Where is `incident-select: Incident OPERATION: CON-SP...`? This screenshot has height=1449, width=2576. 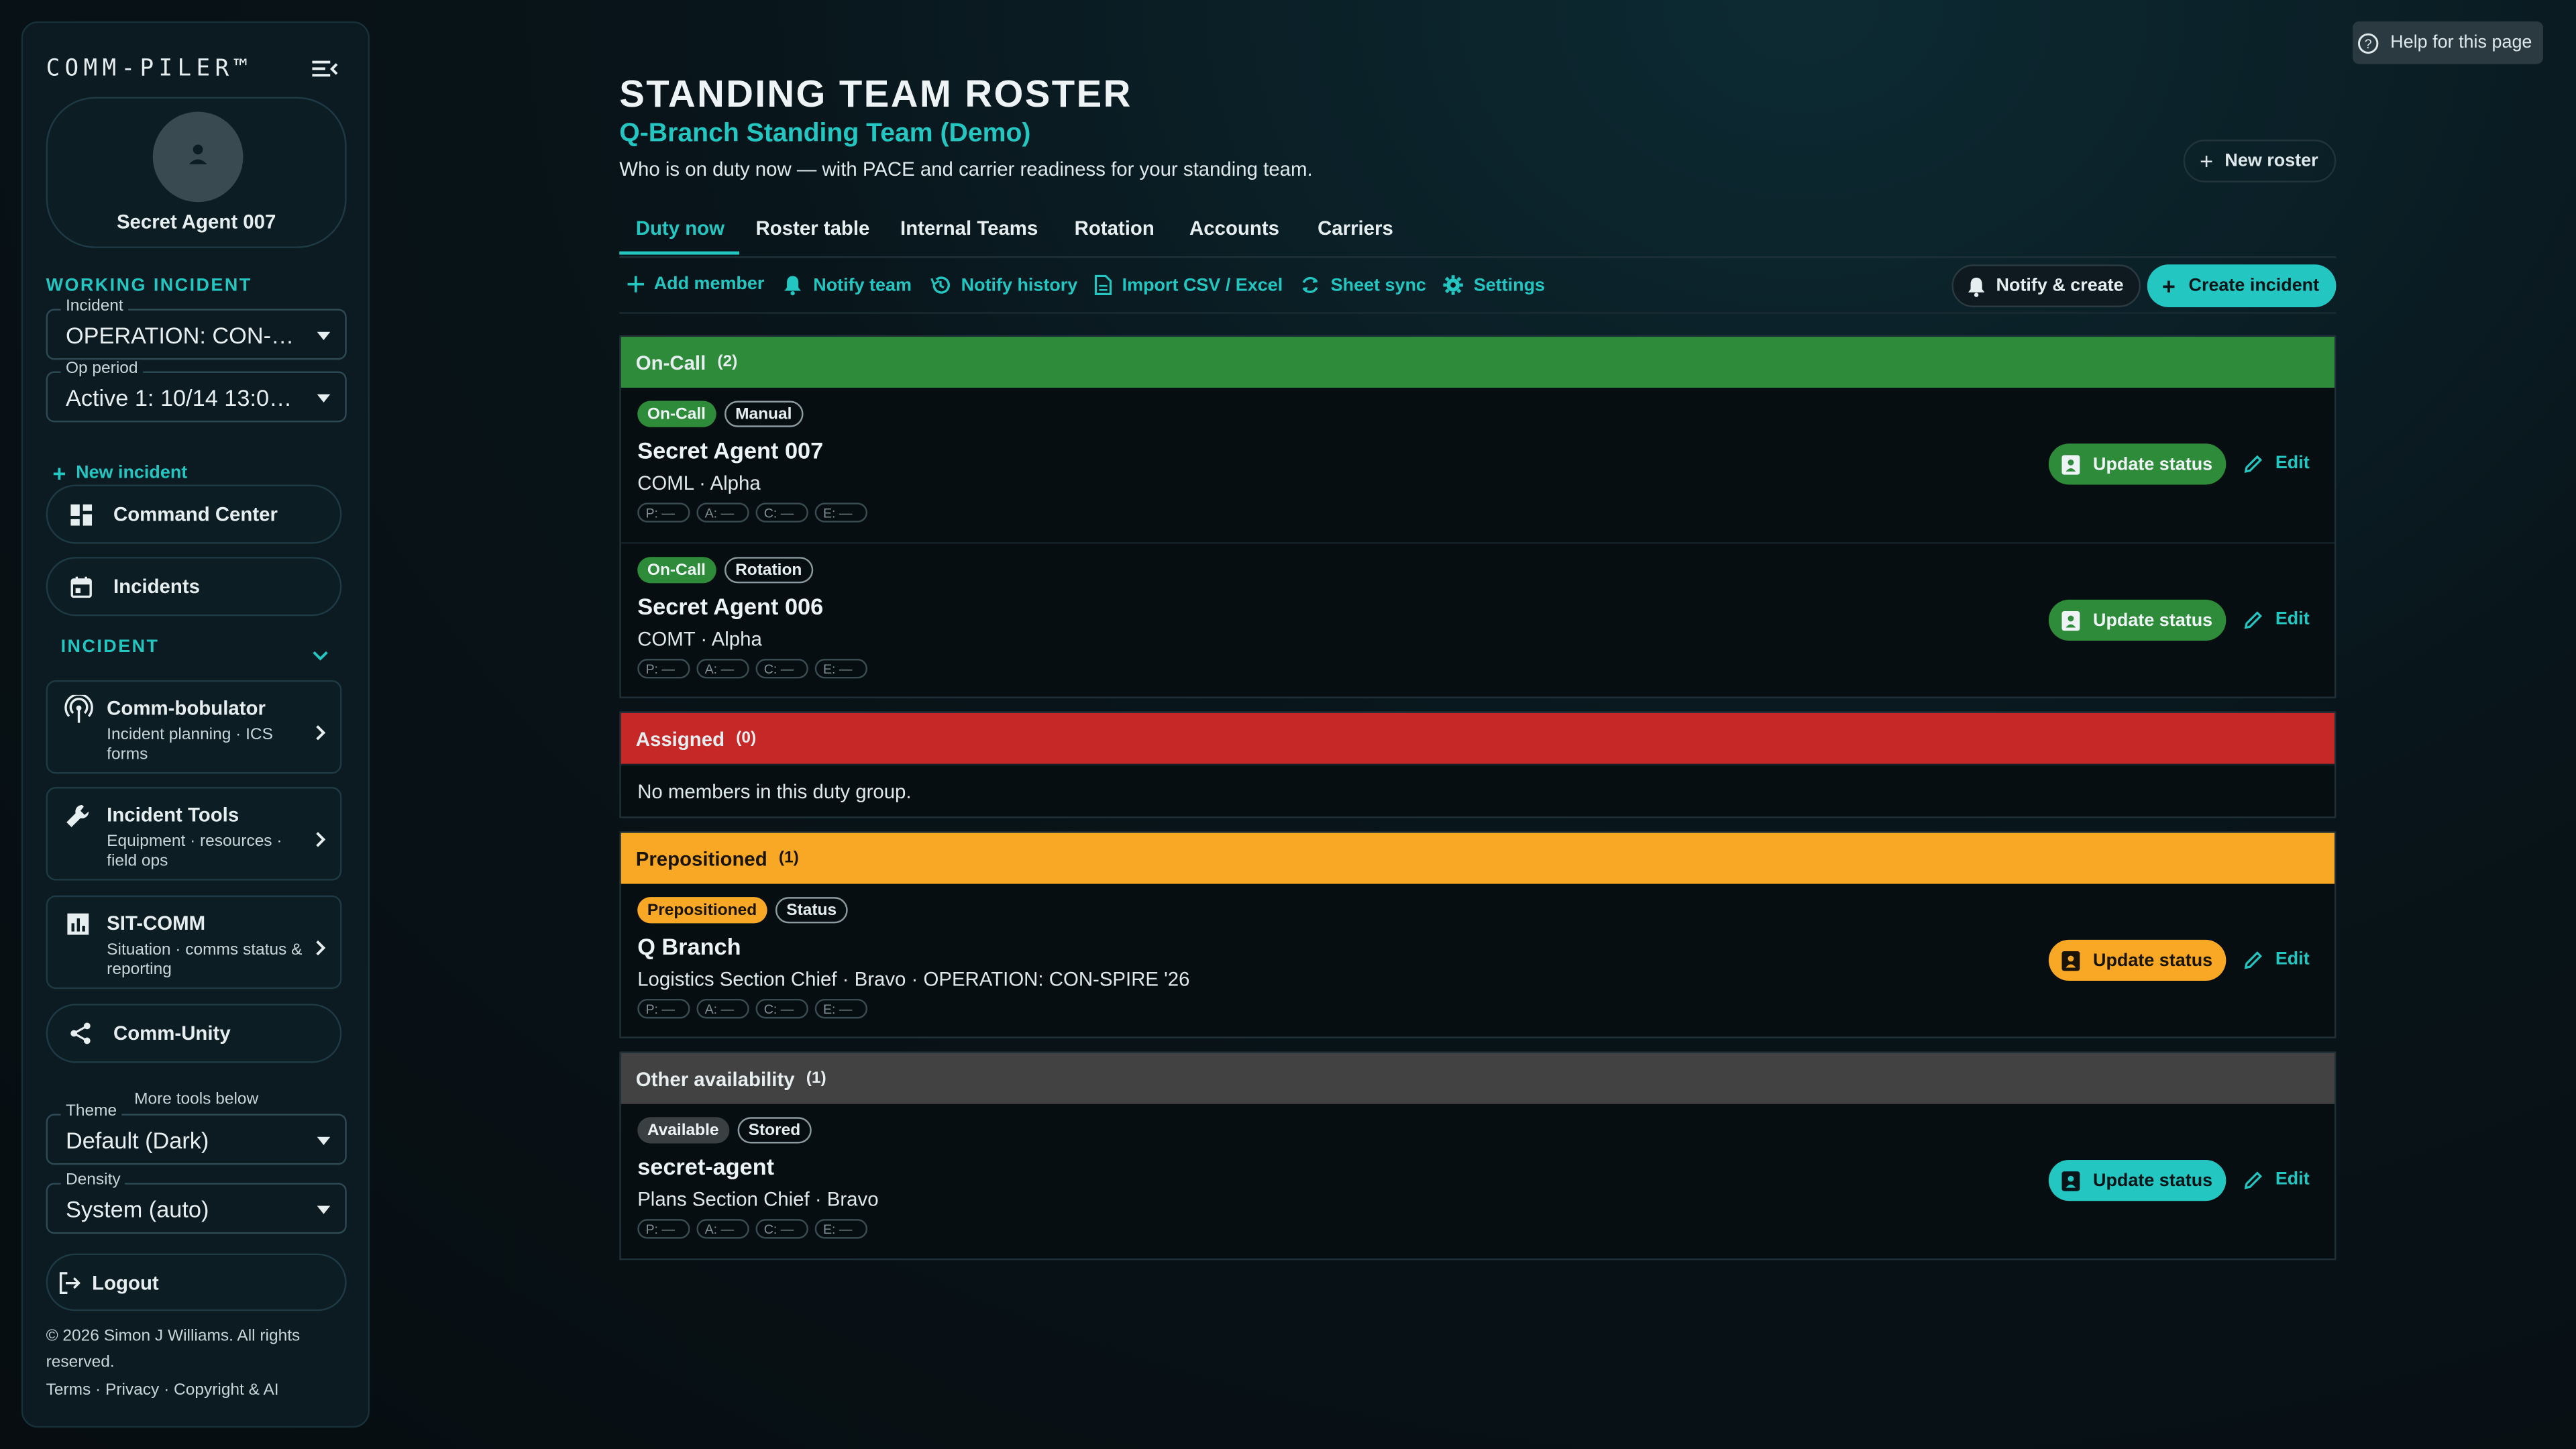 incident-select: Incident OPERATION: CON-SP... is located at coordinates (196, 328).